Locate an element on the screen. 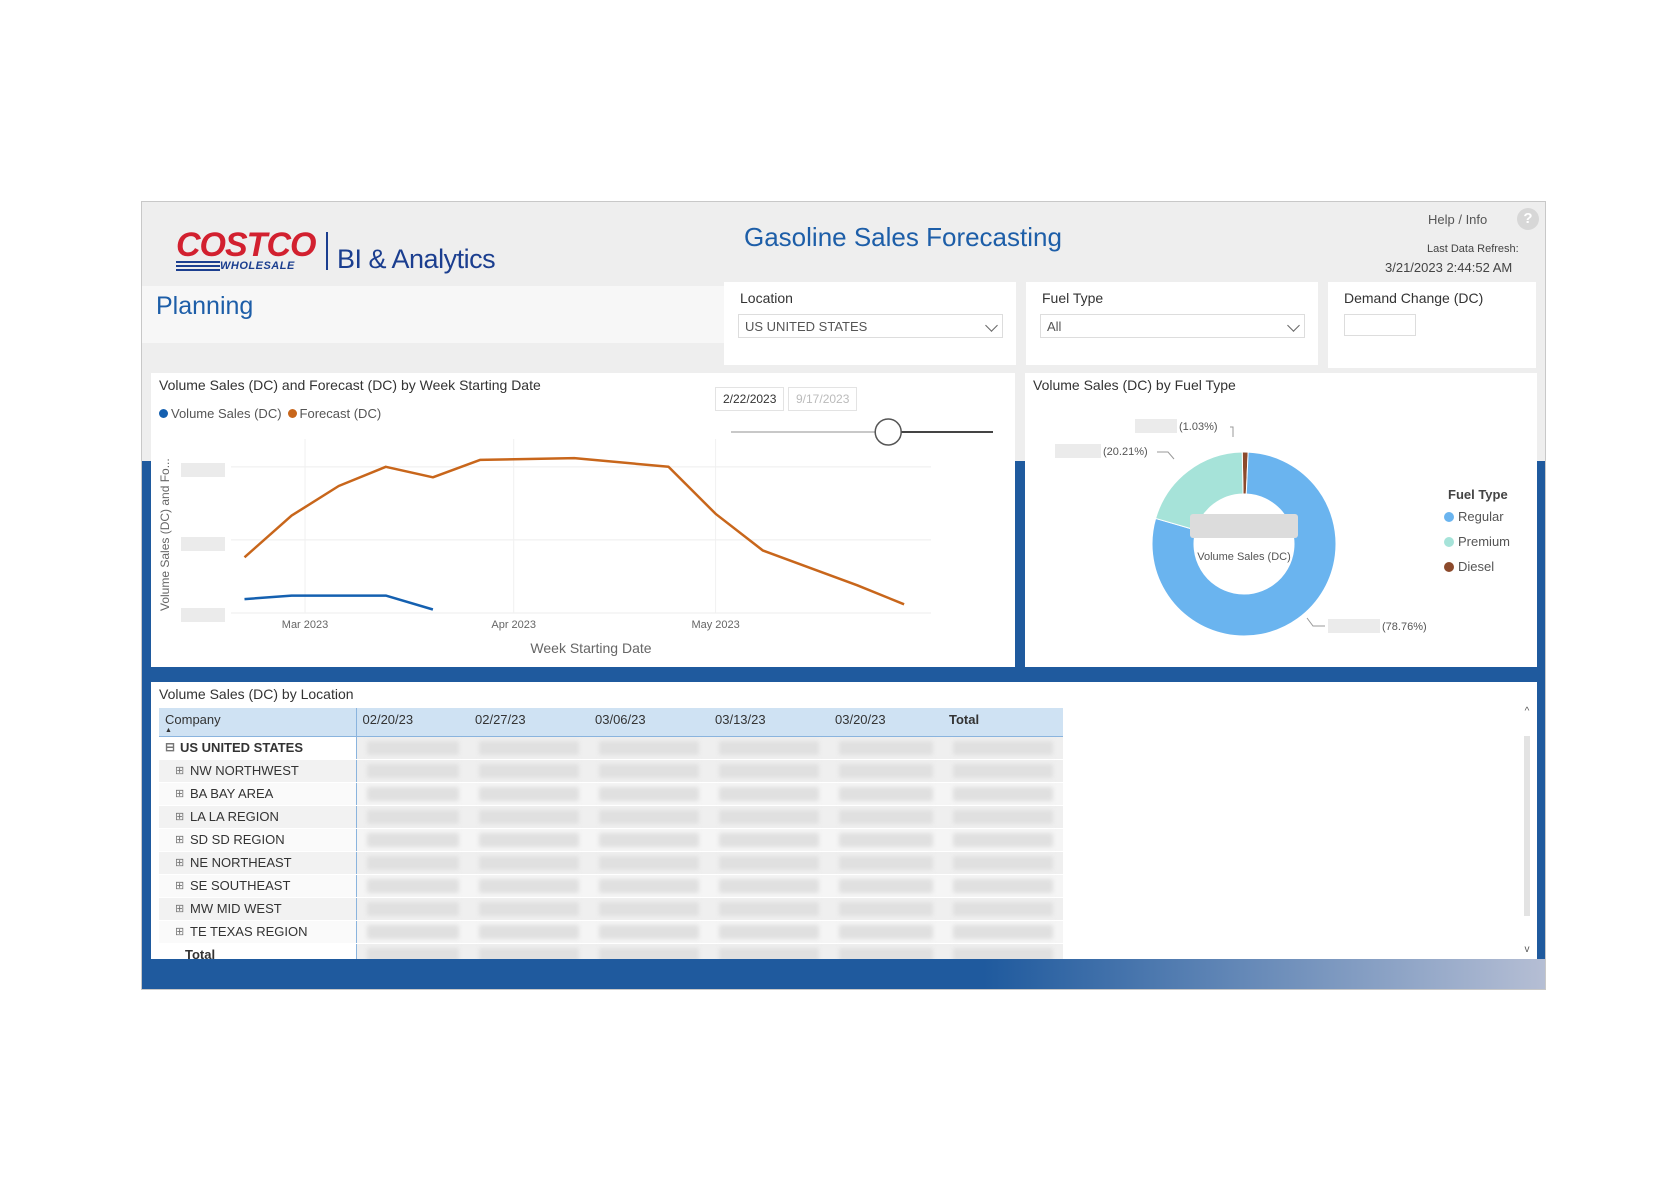 The image size is (1679, 1185). table-row: ⊞ NW NORTHWEST is located at coordinates (611, 771).